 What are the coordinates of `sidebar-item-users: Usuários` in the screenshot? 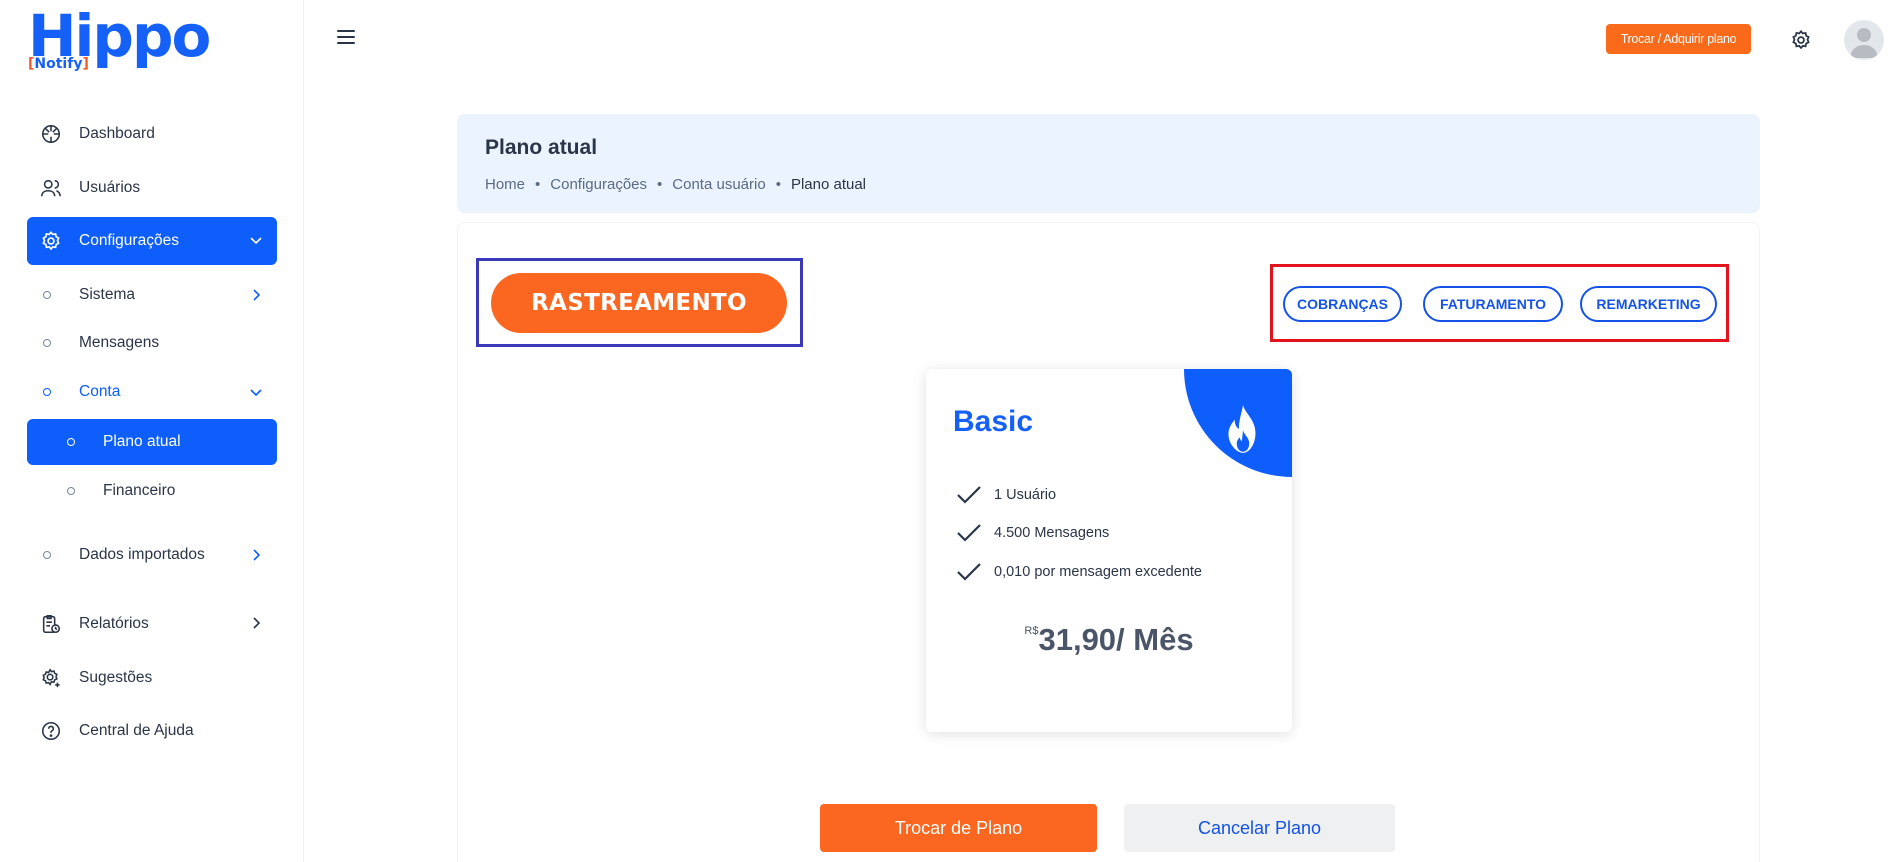 It's located at (152, 188).